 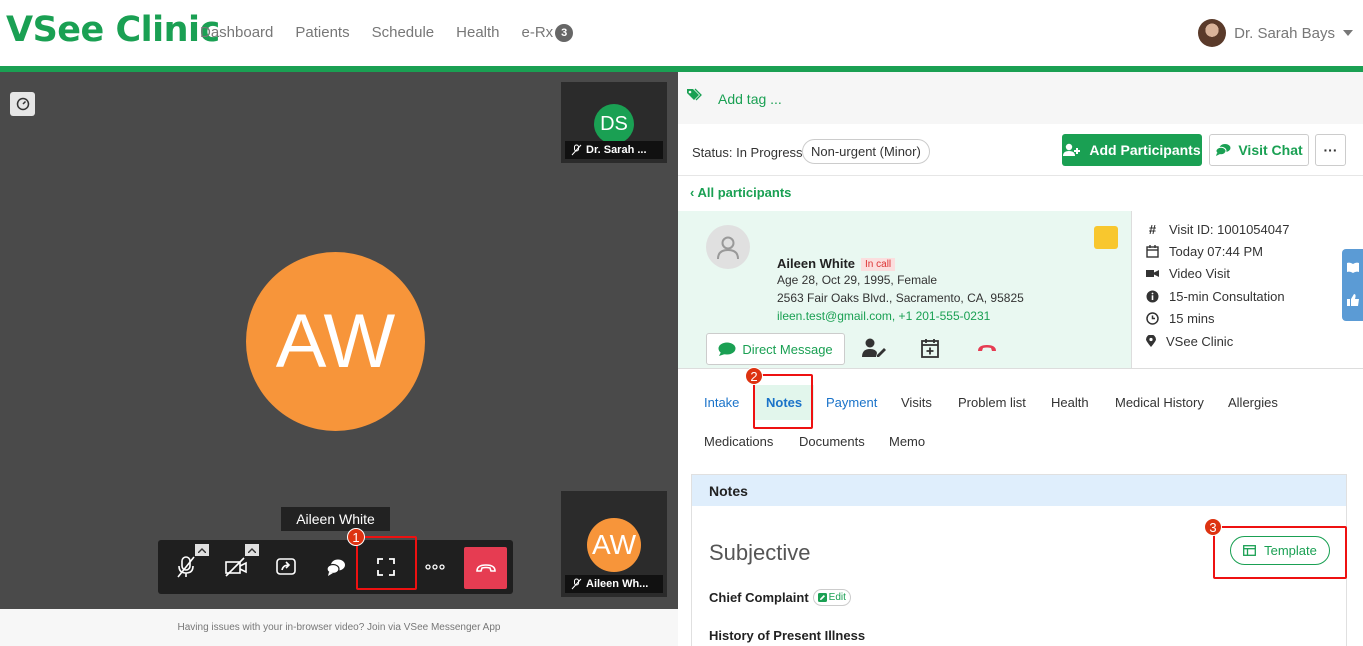 What do you see at coordinates (335, 341) in the screenshot?
I see `main-participant-avatar: AW` at bounding box center [335, 341].